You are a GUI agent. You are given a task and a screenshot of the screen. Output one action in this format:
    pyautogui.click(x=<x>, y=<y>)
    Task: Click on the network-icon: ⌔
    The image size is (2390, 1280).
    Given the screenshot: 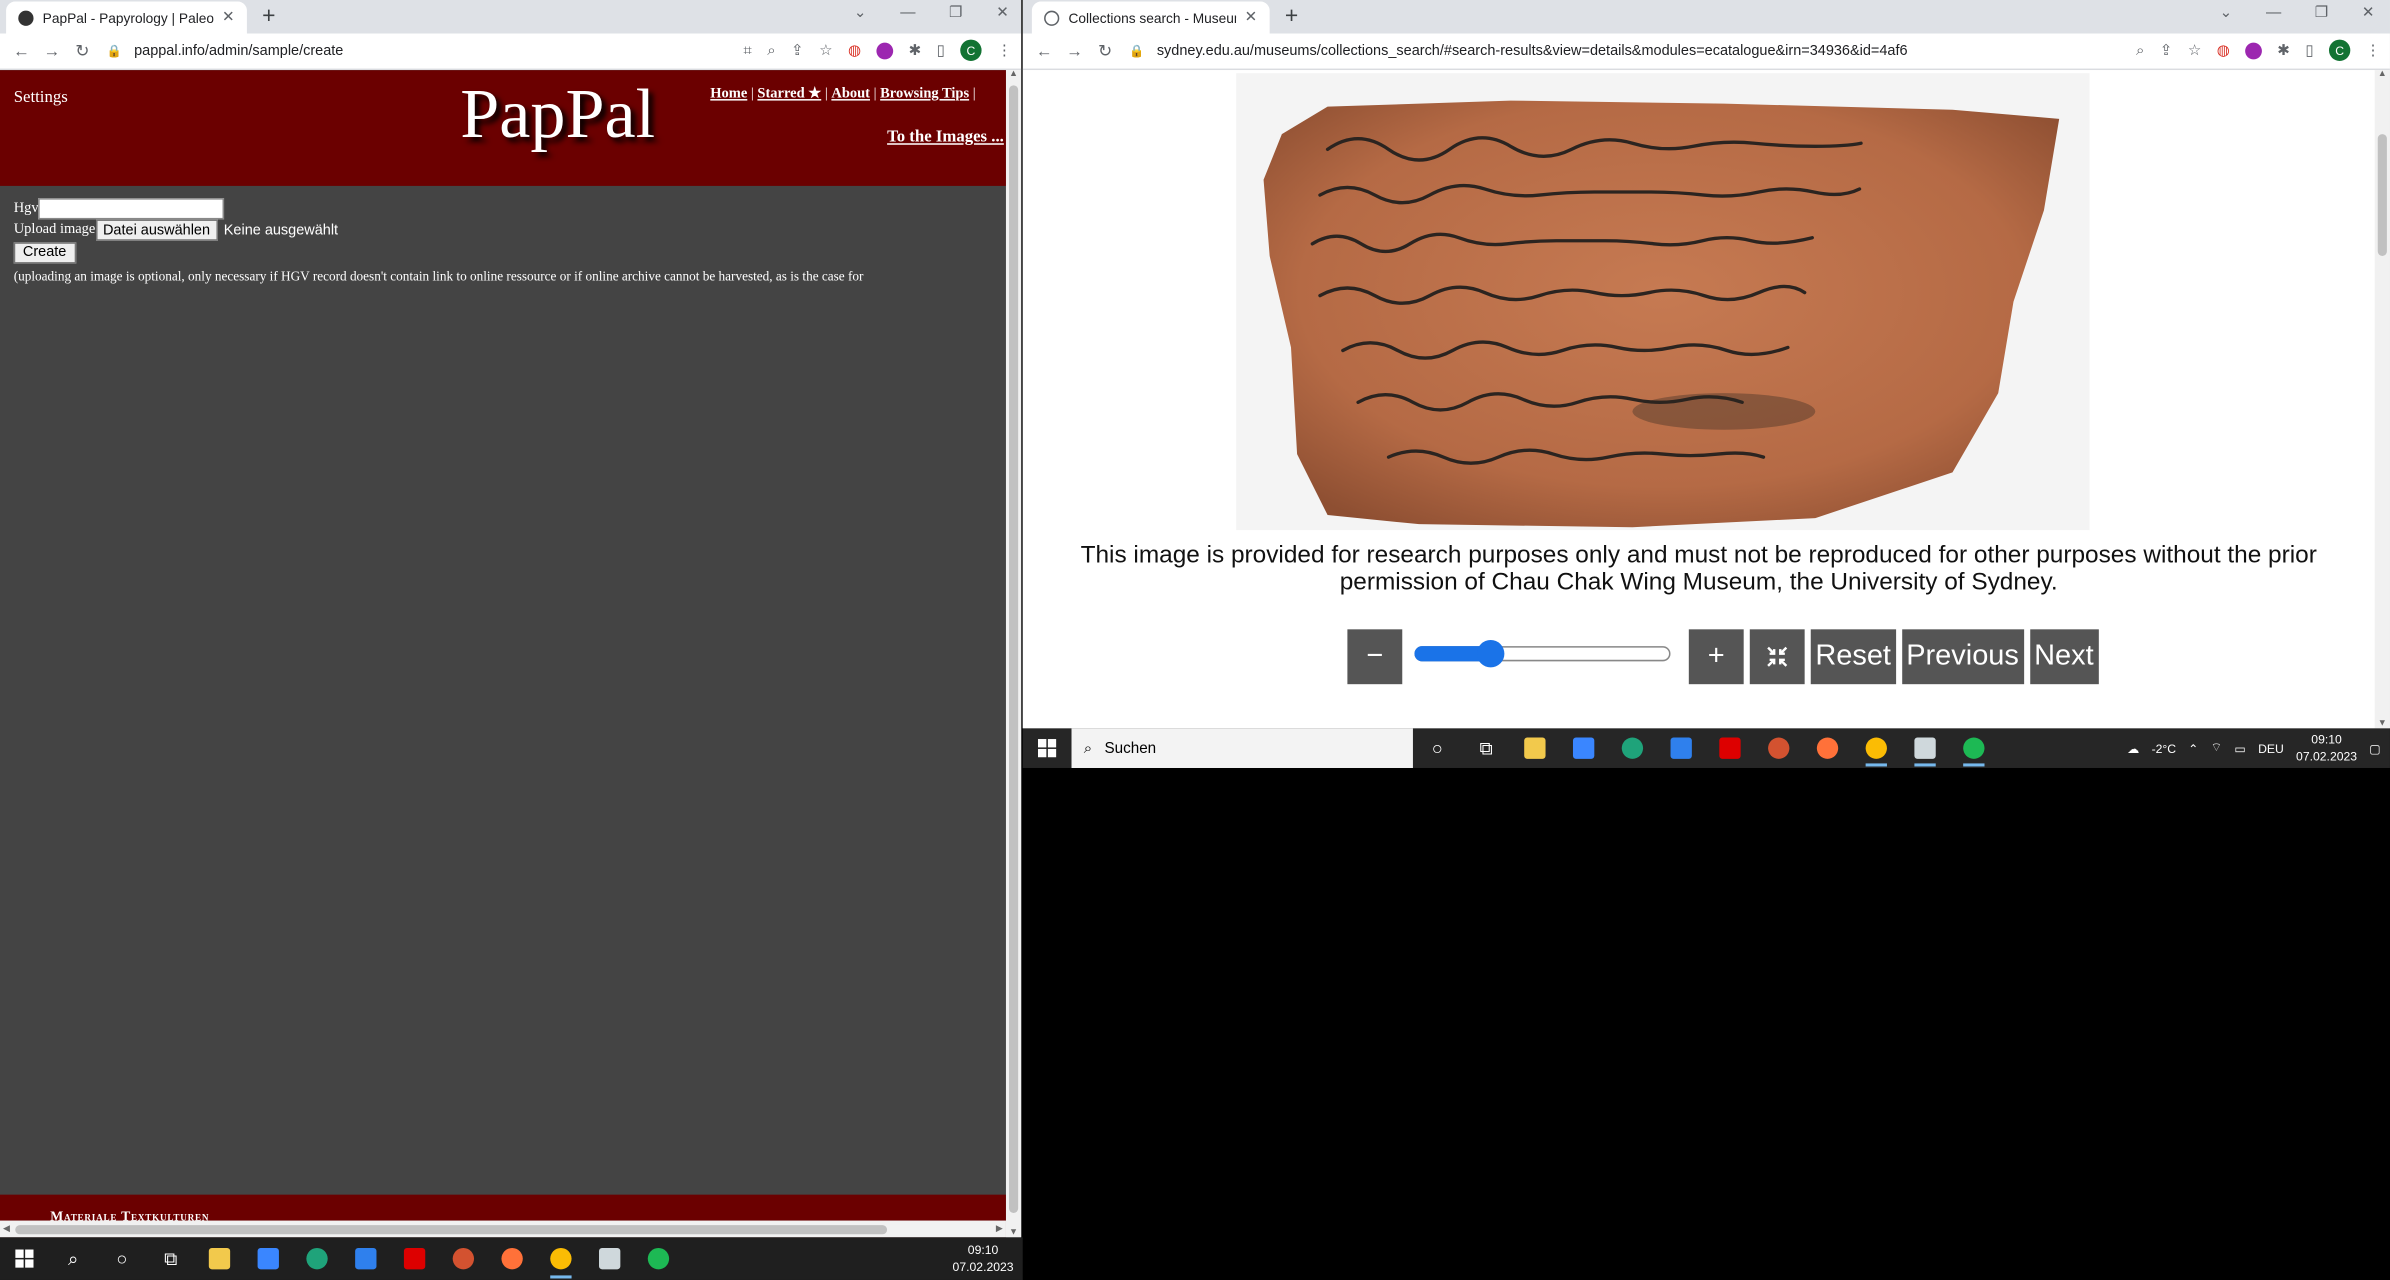 What is the action you would take?
    pyautogui.click(x=2216, y=748)
    